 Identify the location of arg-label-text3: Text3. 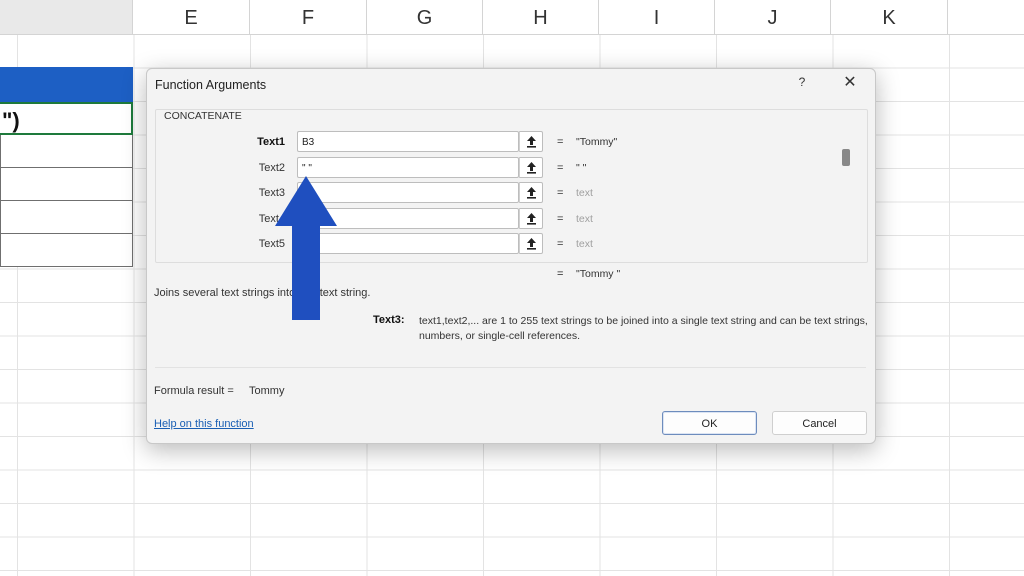
(271, 193).